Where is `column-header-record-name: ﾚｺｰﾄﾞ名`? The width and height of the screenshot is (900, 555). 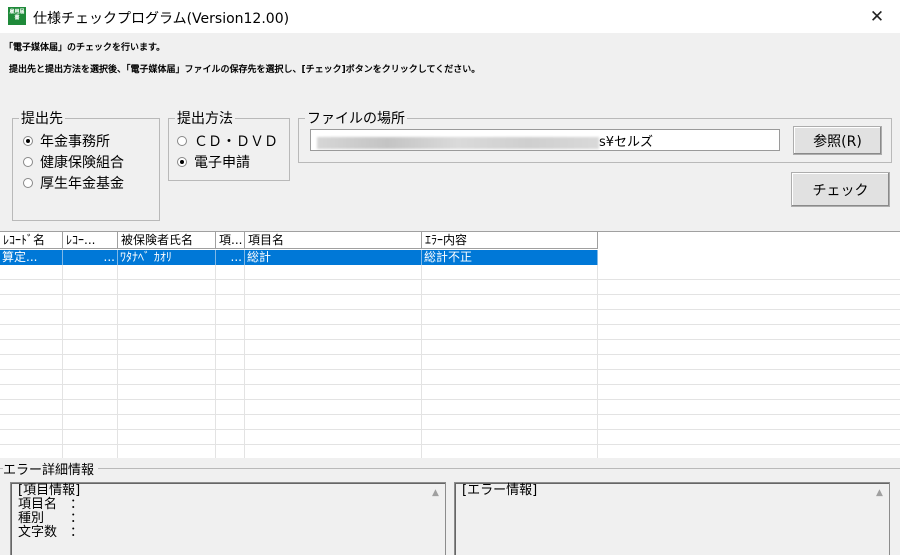
column-header-record-name: ﾚｺｰﾄﾞ名 is located at coordinates (31, 240).